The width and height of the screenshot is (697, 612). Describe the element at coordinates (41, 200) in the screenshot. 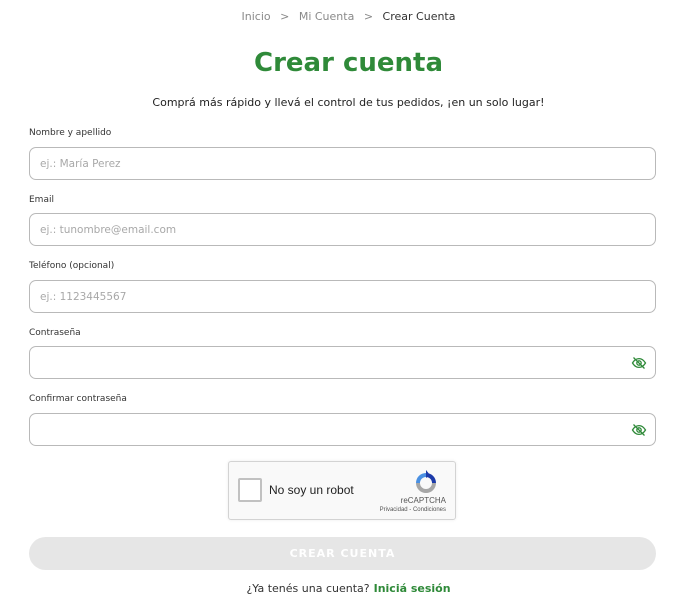

I see `email-label: Email` at that location.